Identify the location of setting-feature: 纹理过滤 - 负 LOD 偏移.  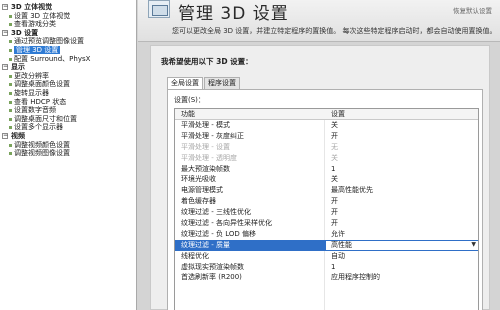
(218, 233).